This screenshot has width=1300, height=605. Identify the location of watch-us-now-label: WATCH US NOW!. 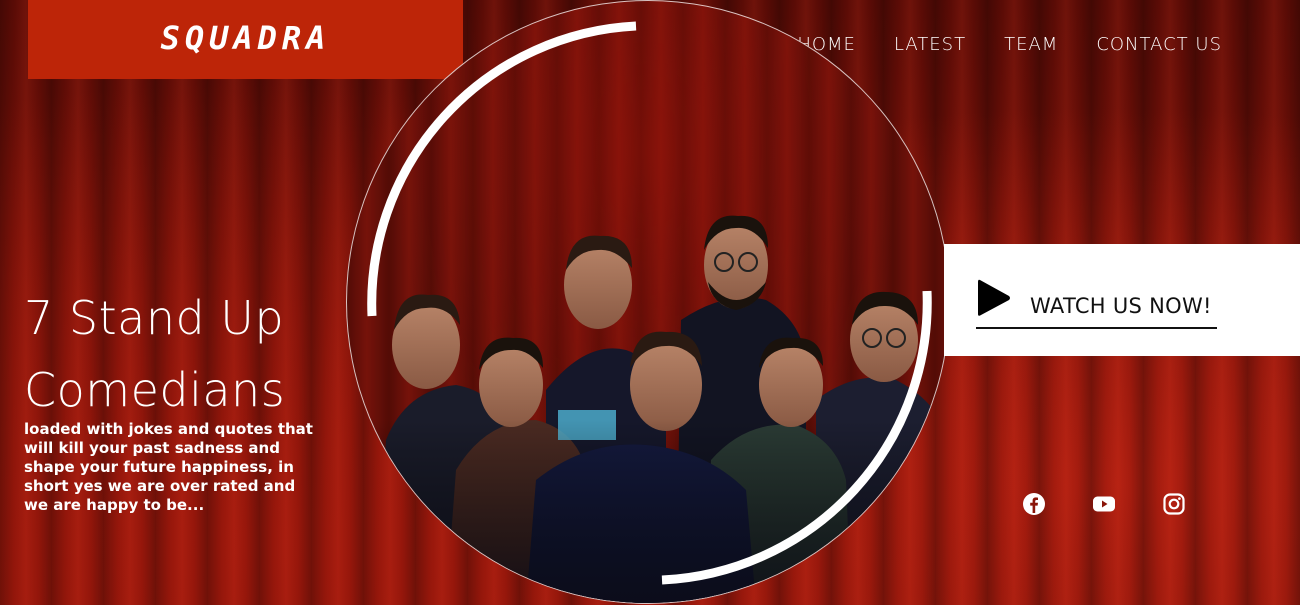
(1121, 306).